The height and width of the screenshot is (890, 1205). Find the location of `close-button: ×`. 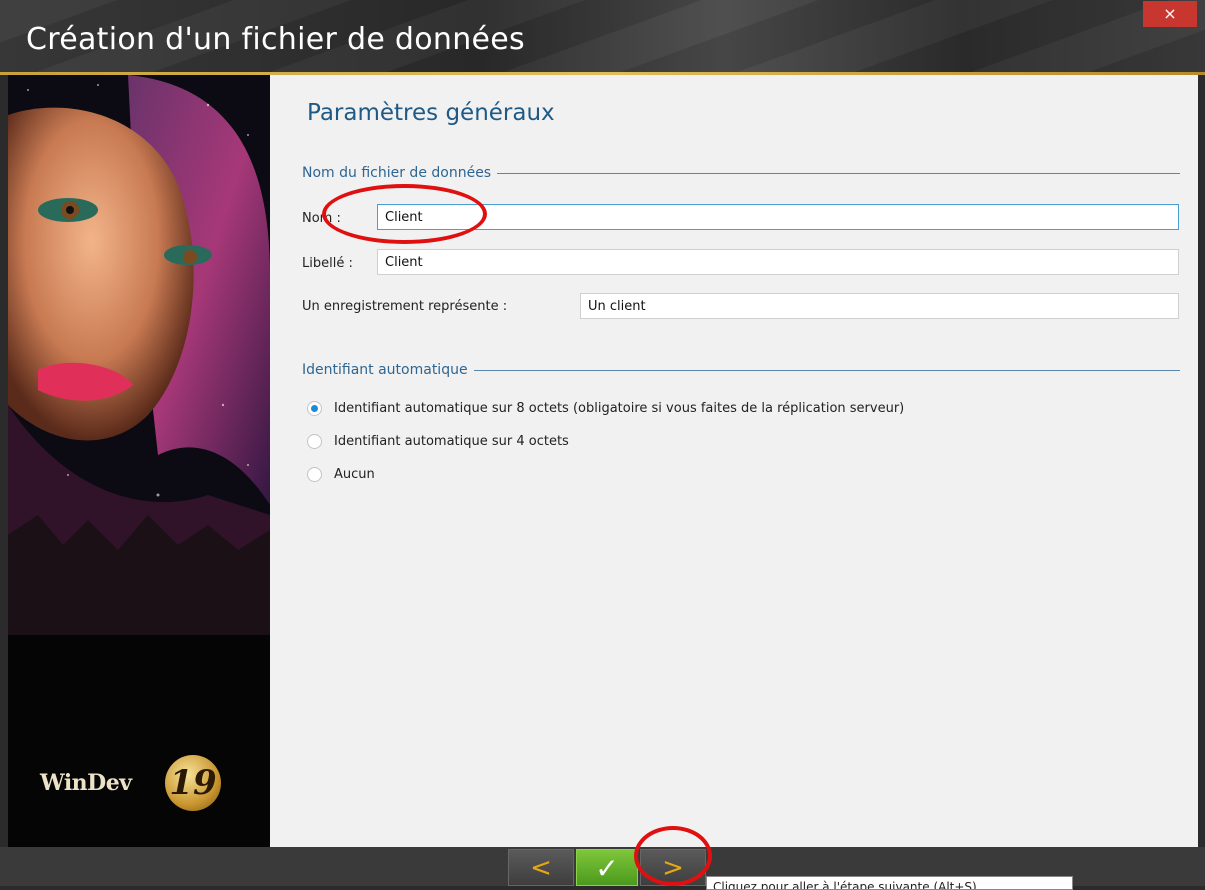

close-button: × is located at coordinates (1170, 14).